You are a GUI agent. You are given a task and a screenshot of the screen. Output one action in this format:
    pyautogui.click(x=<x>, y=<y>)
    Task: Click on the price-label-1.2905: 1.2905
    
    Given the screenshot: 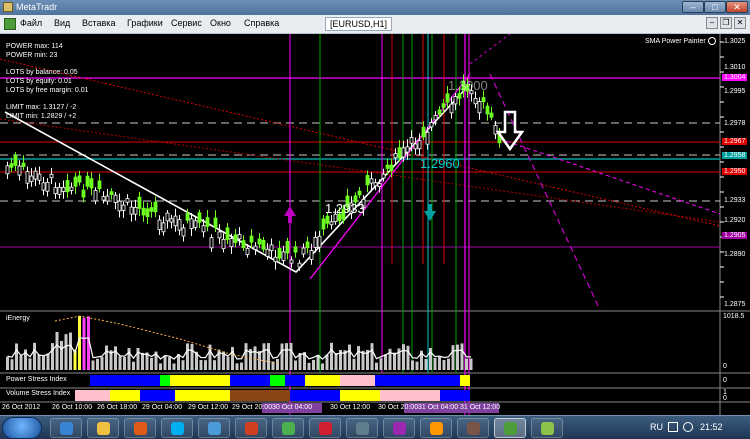 What is the action you would take?
    pyautogui.click(x=735, y=235)
    